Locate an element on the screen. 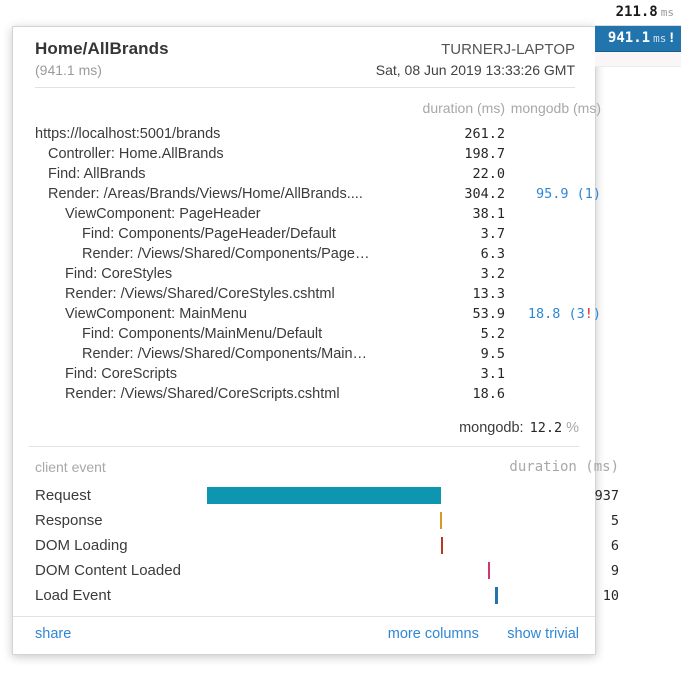 Image resolution: width=681 pixels, height=681 pixels. timing-mongodb-value: 18.8 (3!) is located at coordinates (564, 314).